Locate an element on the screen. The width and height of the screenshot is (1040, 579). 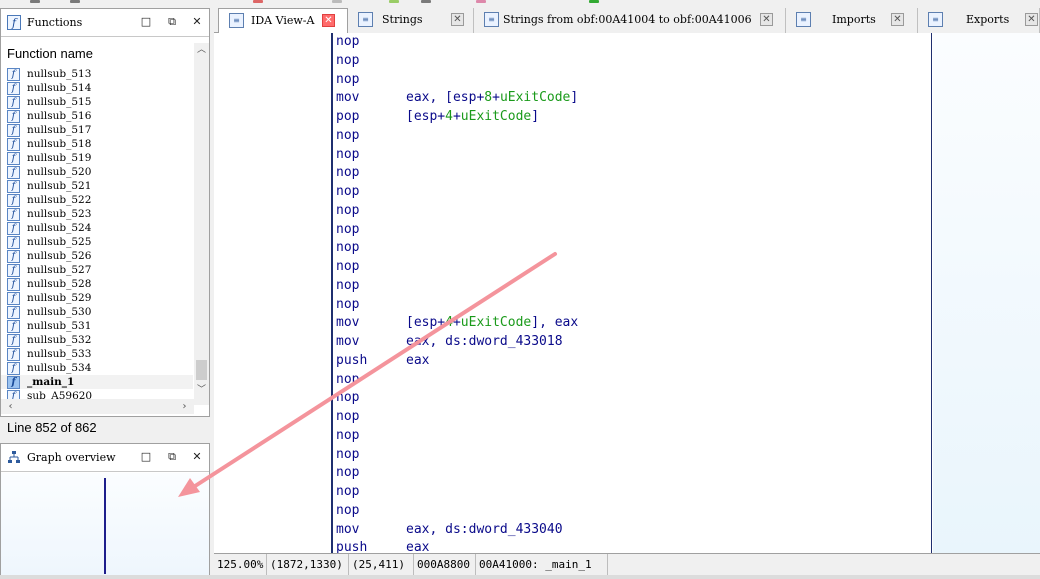
tab-exports: ≡ Exports ✕ is located at coordinates (979, 20).